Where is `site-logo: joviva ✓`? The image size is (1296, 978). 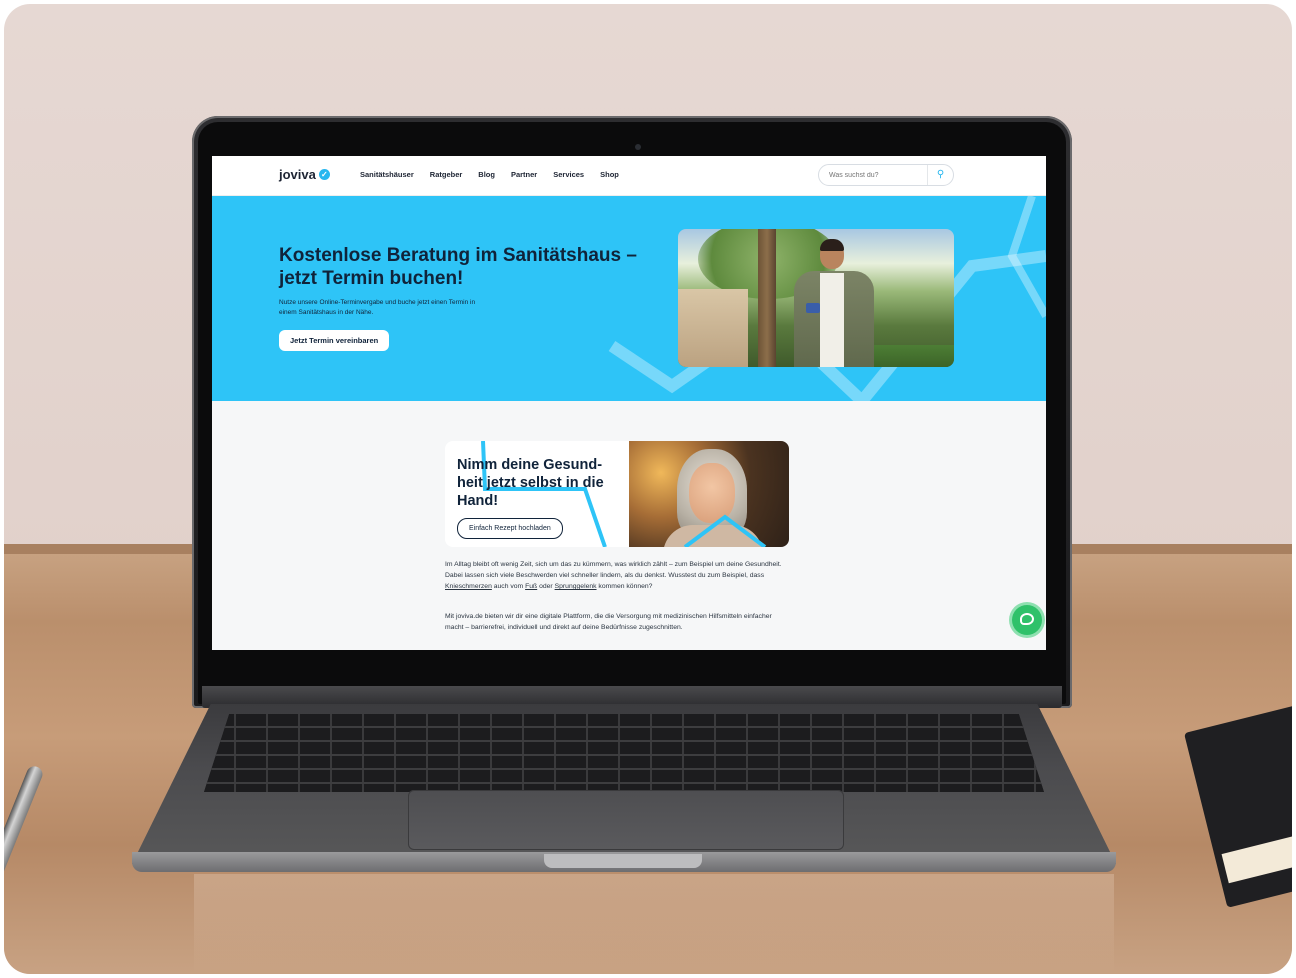
site-logo: joviva ✓ is located at coordinates (304, 174).